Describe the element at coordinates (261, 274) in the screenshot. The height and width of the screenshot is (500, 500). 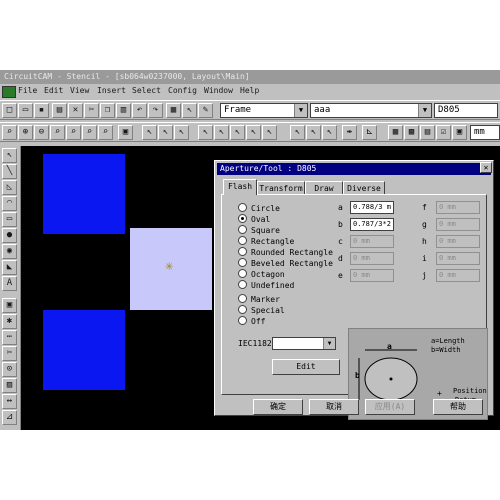
I see `shape-octagon-radio: Octagon` at that location.